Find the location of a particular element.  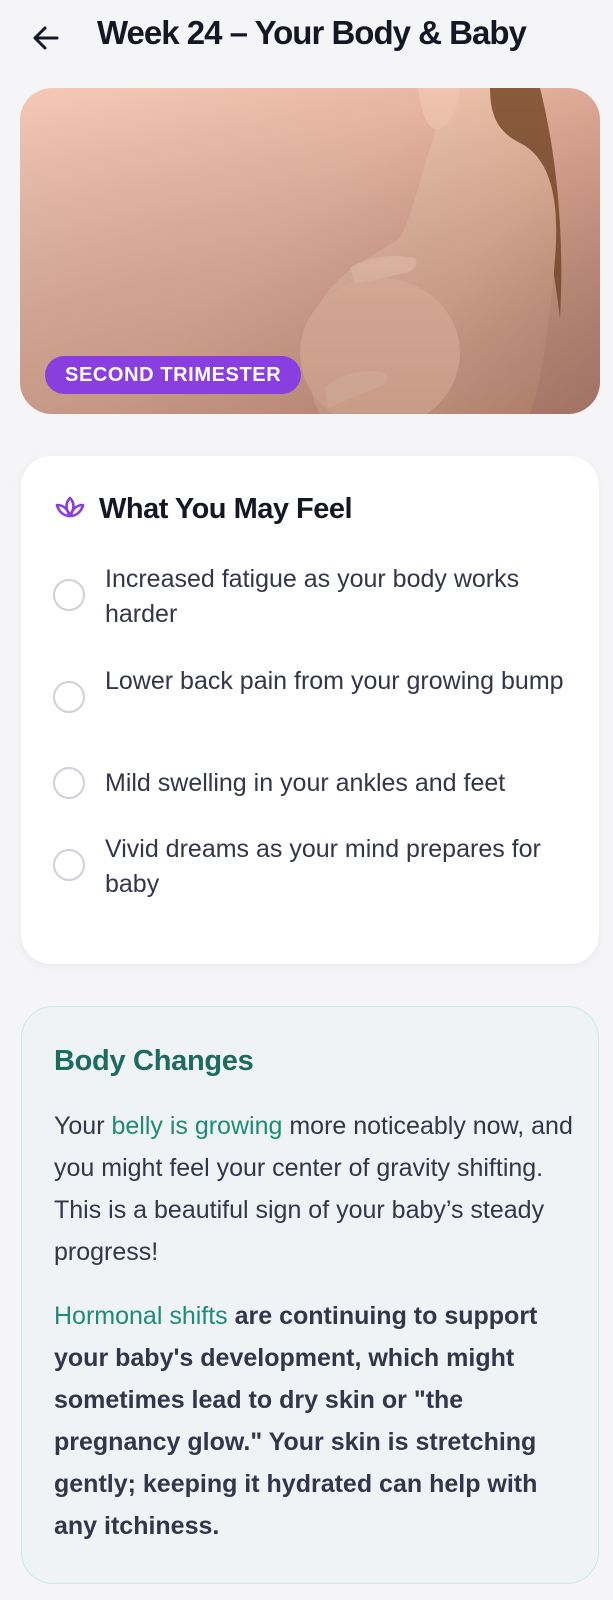

para1-text: Your is located at coordinates (83, 1126).